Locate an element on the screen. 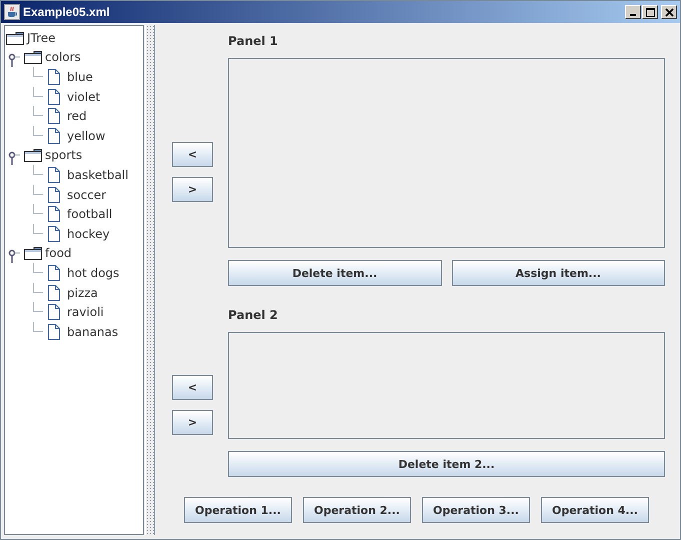 Image resolution: width=681 pixels, height=540 pixels. minimize-button is located at coordinates (633, 12).